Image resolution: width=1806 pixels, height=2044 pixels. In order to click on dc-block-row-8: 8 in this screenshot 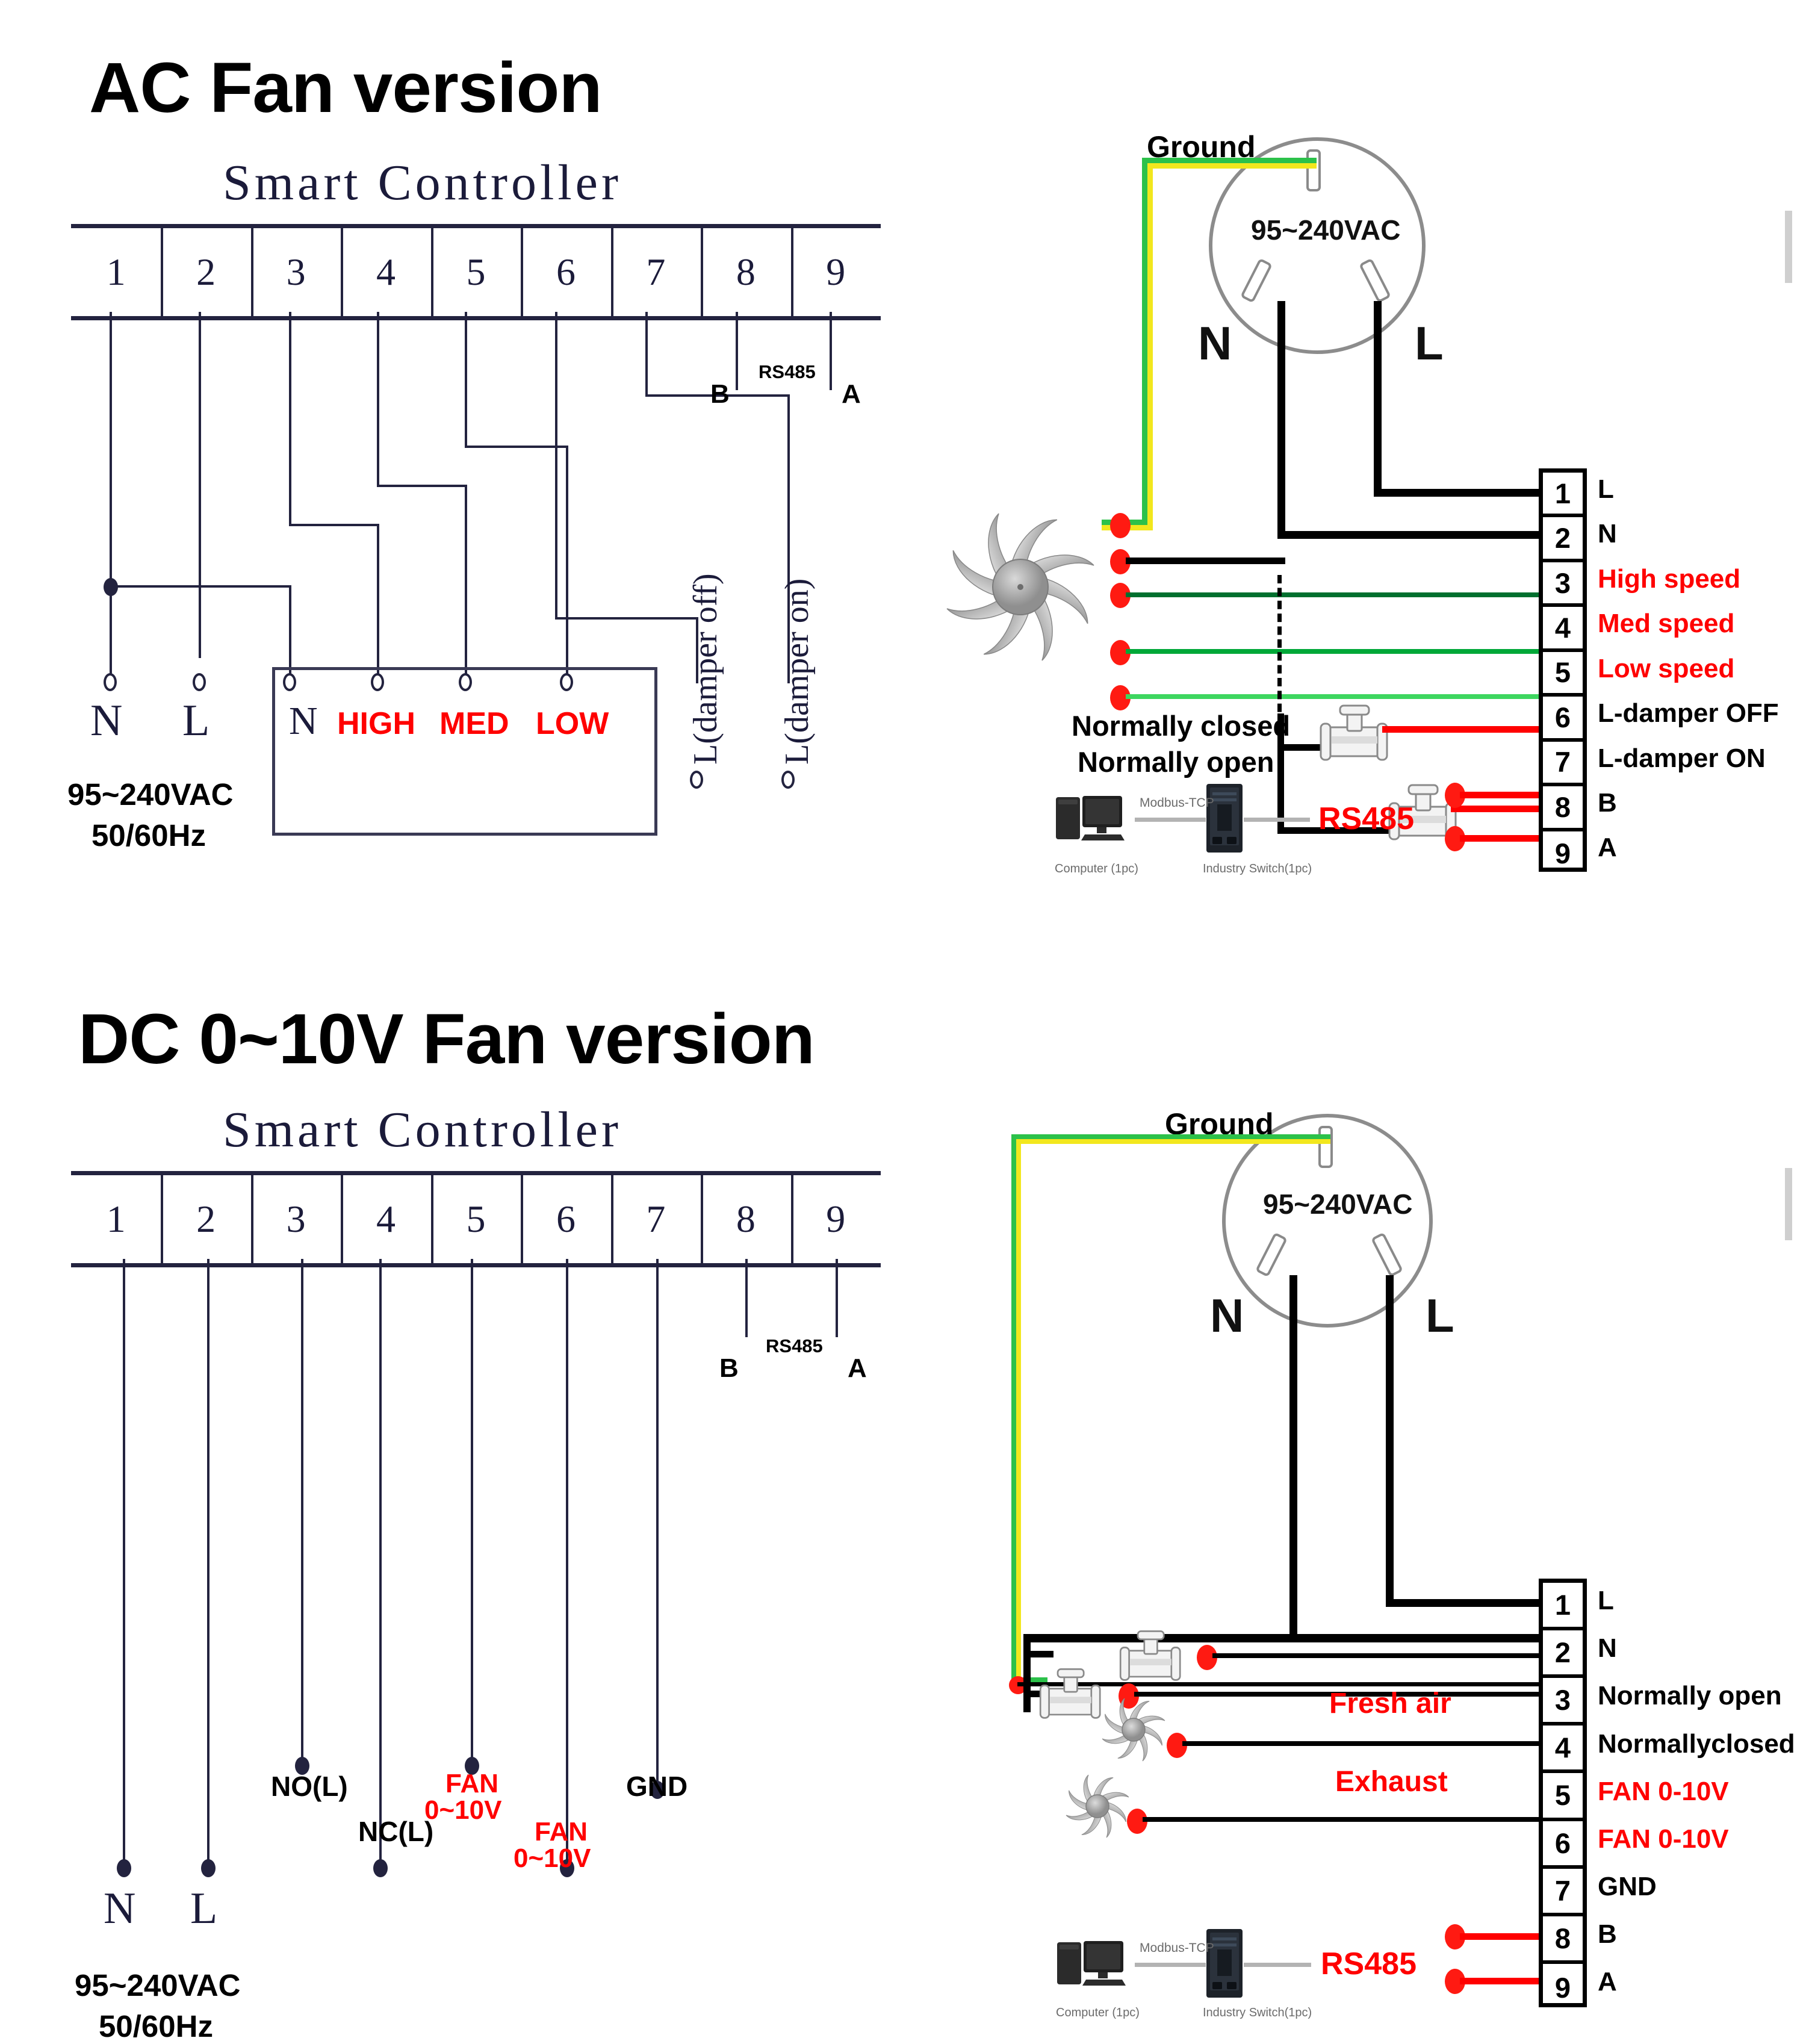, I will do `click(1563, 1940)`.